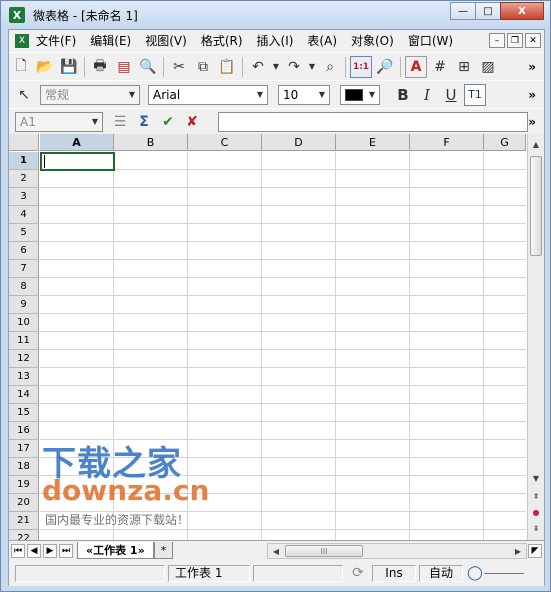  What do you see at coordinates (275, 41) in the screenshot?
I see `menu-insert: 插入(I)` at bounding box center [275, 41].